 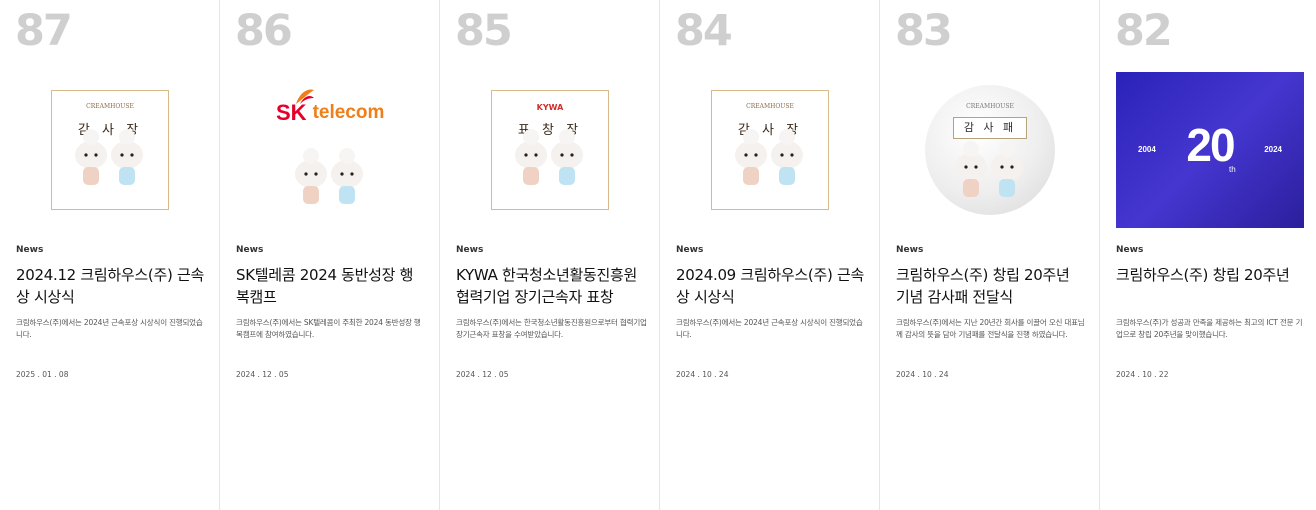 I want to click on card-date: 2025 . 01 . 08, so click(x=42, y=374).